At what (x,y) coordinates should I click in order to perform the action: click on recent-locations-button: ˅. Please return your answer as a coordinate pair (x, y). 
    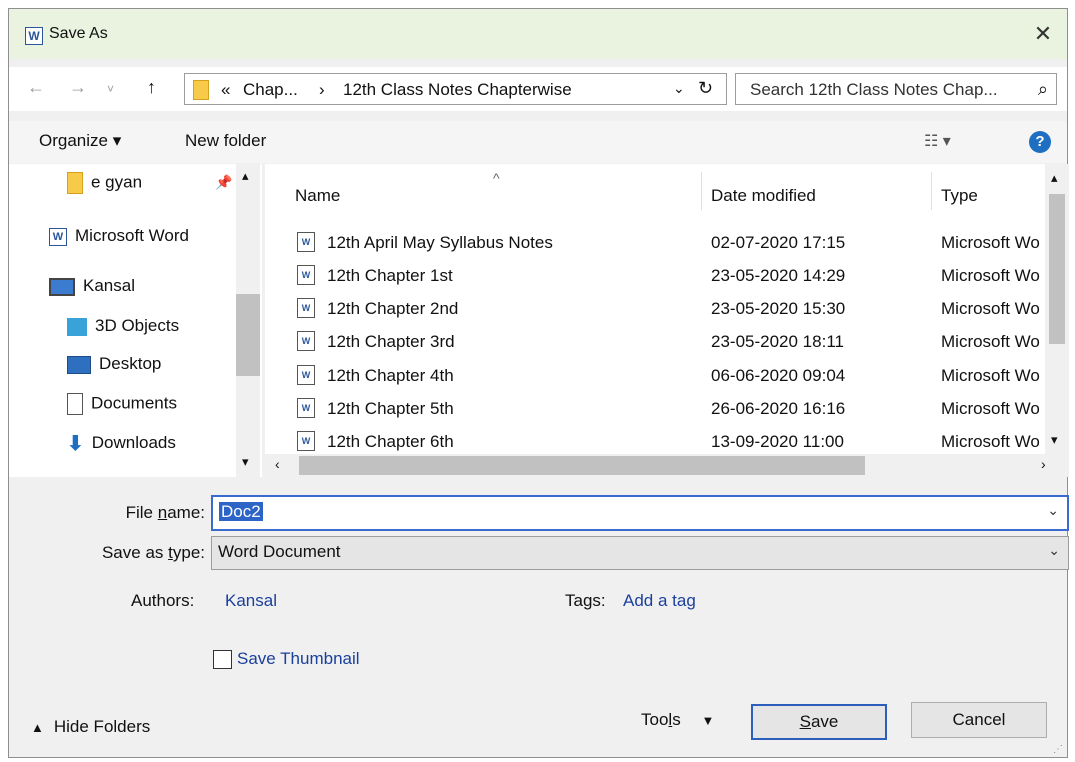
    Looking at the image, I should click on (110, 89).